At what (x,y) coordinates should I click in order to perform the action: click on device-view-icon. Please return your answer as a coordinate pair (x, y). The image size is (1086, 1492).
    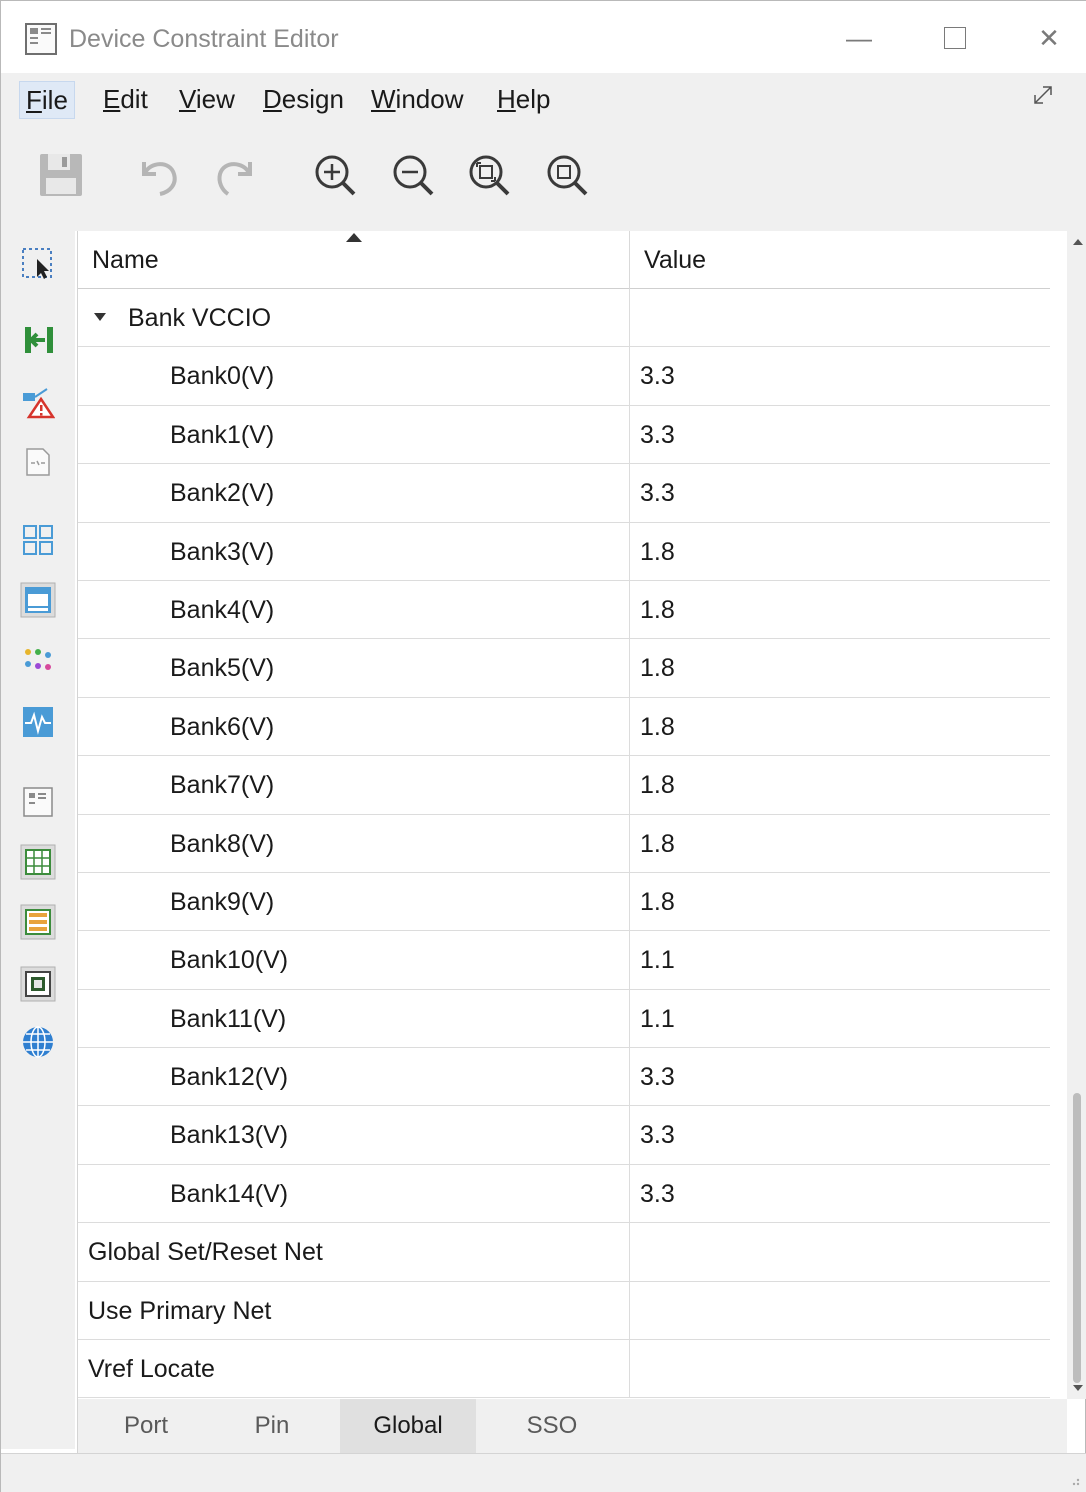
    Looking at the image, I should click on (38, 600).